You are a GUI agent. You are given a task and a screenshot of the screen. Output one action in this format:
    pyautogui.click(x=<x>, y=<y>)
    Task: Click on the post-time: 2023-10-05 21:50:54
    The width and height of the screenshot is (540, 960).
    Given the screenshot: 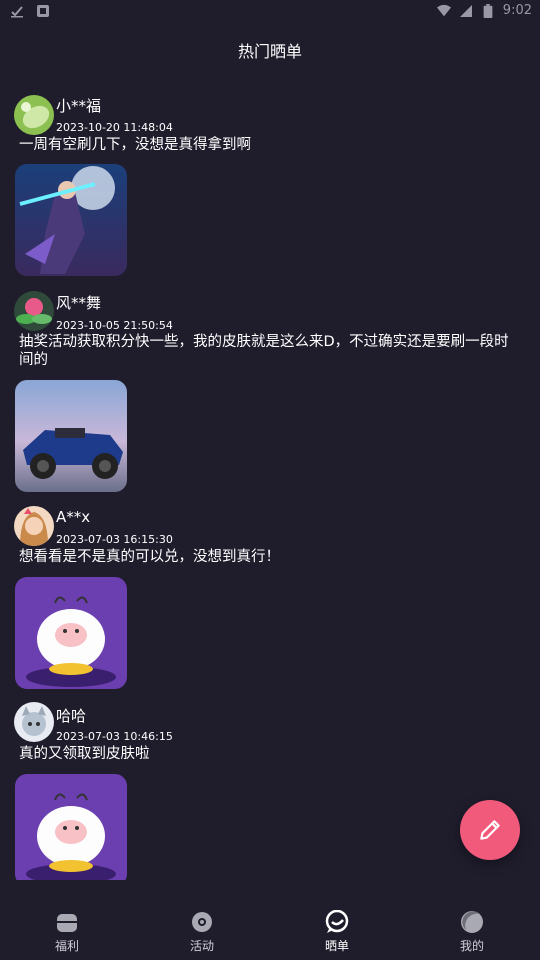 What is the action you would take?
    pyautogui.click(x=114, y=325)
    